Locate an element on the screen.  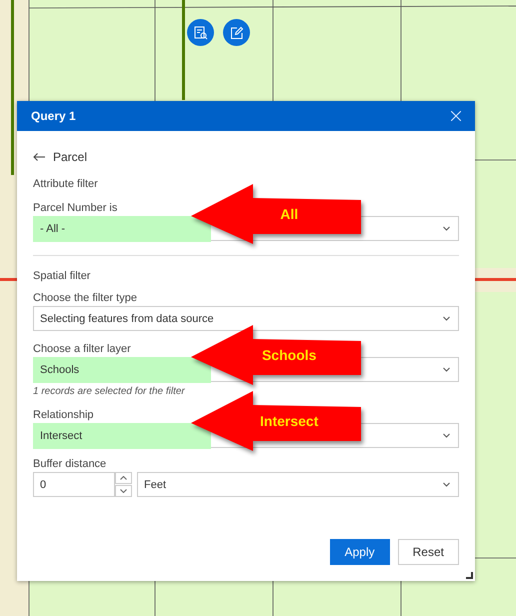
field-label: Choose a filter layer is located at coordinates (82, 349).